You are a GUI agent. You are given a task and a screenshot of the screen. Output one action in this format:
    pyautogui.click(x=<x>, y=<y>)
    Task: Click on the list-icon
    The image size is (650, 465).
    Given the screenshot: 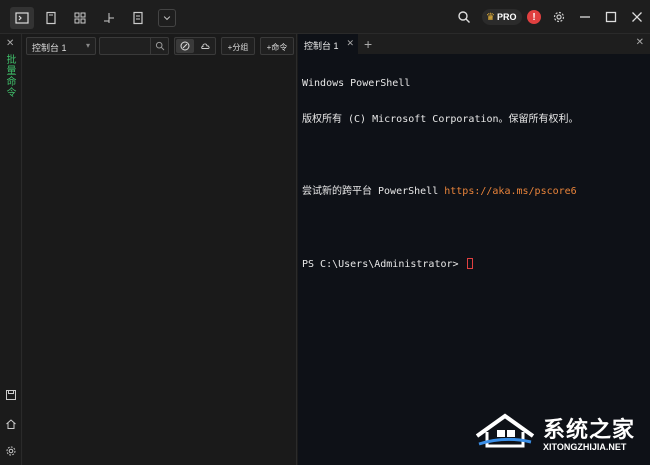 What is the action you would take?
    pyautogui.click(x=138, y=18)
    